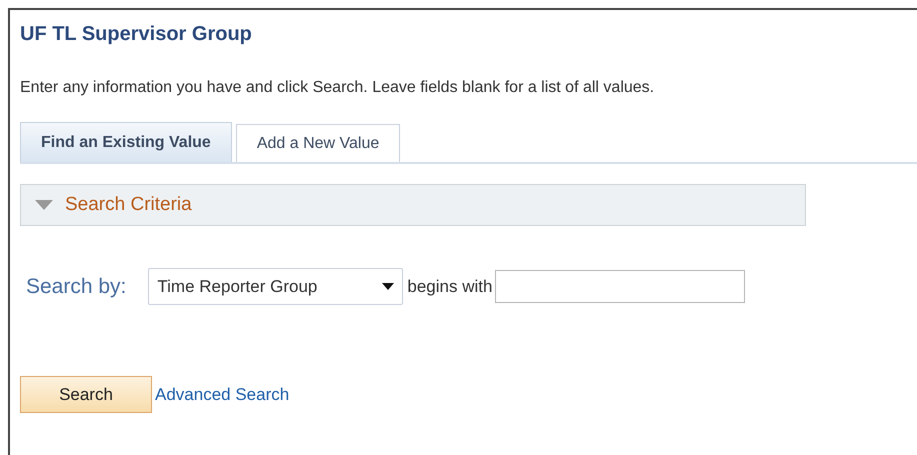 This screenshot has height=455, width=917. Describe the element at coordinates (86, 394) in the screenshot. I see `search-button: Search` at that location.